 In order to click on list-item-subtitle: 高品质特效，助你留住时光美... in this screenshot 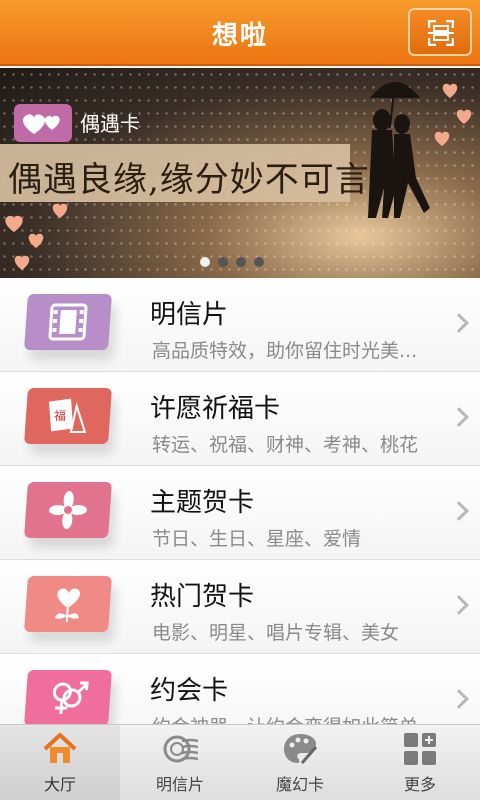, I will do `click(285, 351)`.